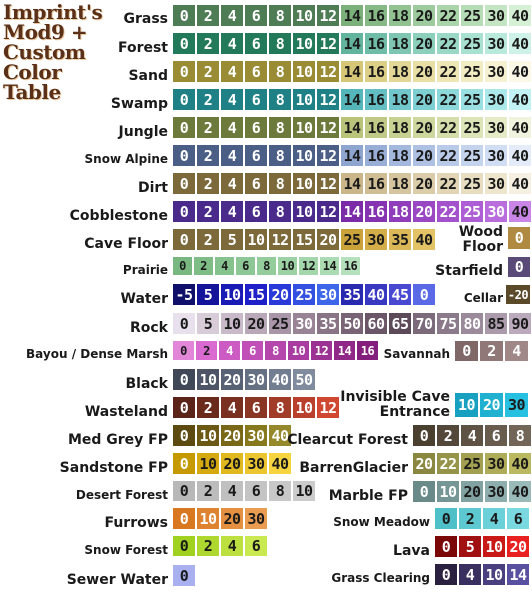 The image size is (532, 600). What do you see at coordinates (136, 523) in the screenshot?
I see `furrows-label: Furrows` at bounding box center [136, 523].